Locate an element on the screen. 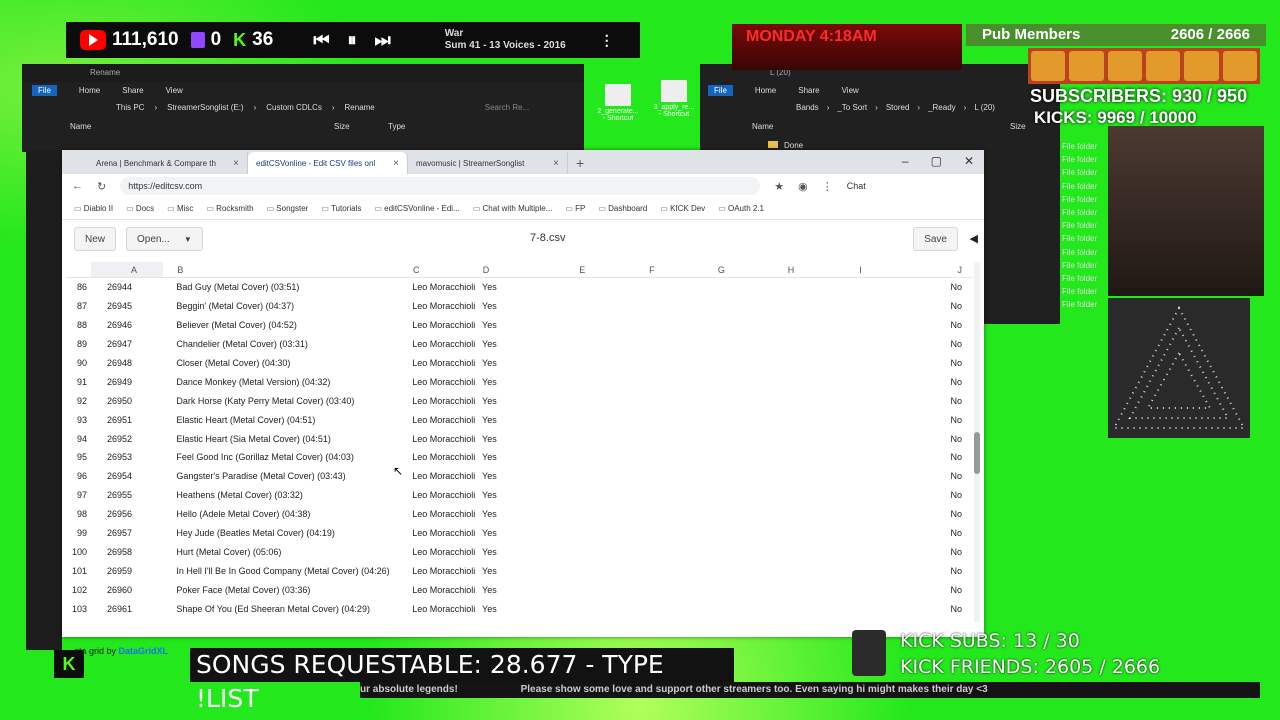  col-size: Size is located at coordinates (361, 126).